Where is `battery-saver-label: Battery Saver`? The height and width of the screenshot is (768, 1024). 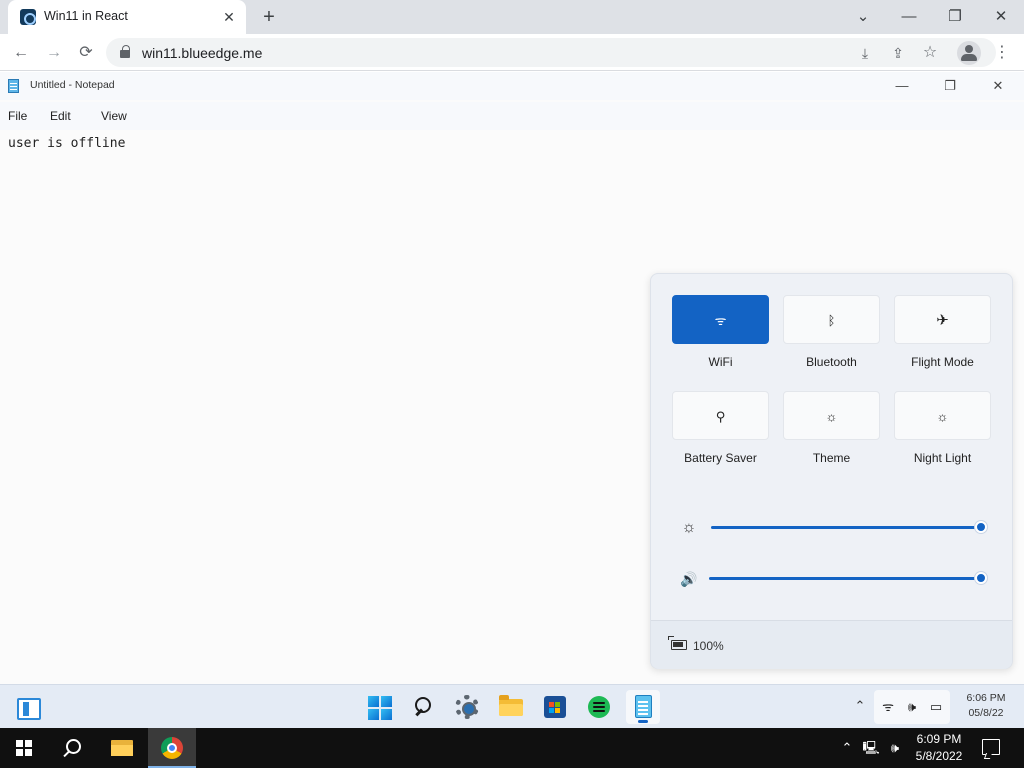 battery-saver-label: Battery Saver is located at coordinates (720, 458).